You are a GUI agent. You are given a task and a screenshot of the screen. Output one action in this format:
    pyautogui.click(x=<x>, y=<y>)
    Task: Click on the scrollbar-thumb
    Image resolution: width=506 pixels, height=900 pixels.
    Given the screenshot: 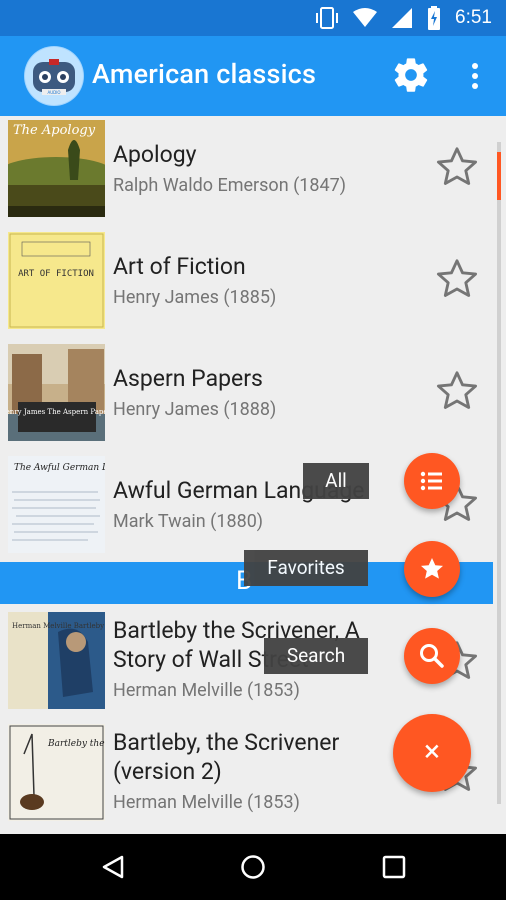 What is the action you would take?
    pyautogui.click(x=499, y=176)
    